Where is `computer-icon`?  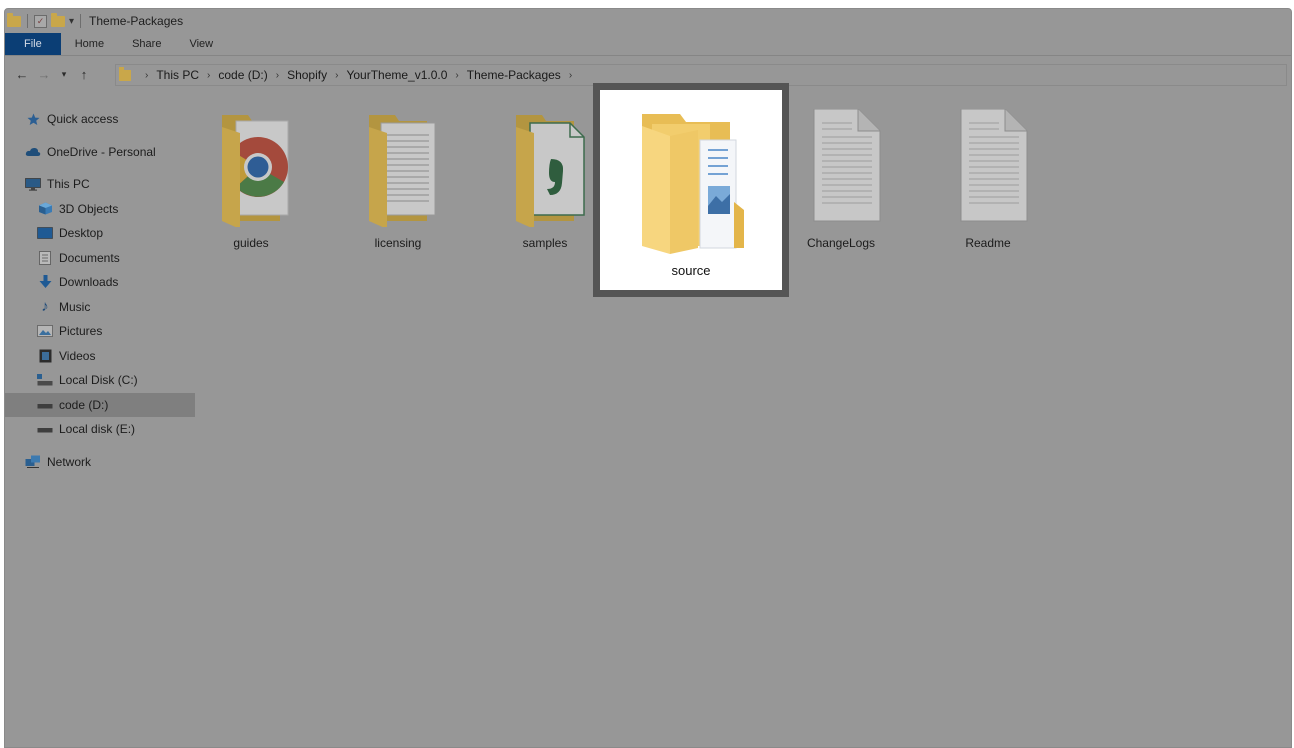 computer-icon is located at coordinates (33, 184).